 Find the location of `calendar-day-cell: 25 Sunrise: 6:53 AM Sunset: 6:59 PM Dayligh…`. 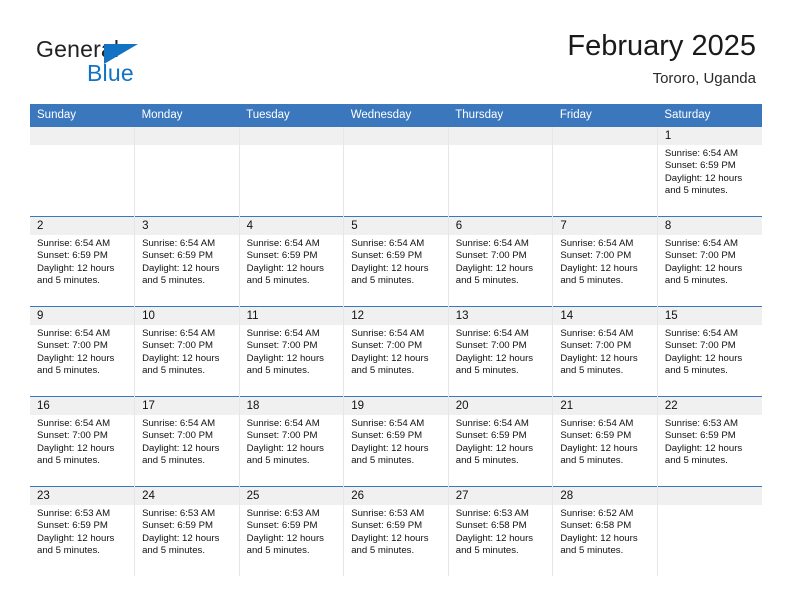

calendar-day-cell: 25 Sunrise: 6:53 AM Sunset: 6:59 PM Dayligh… is located at coordinates (291, 531).